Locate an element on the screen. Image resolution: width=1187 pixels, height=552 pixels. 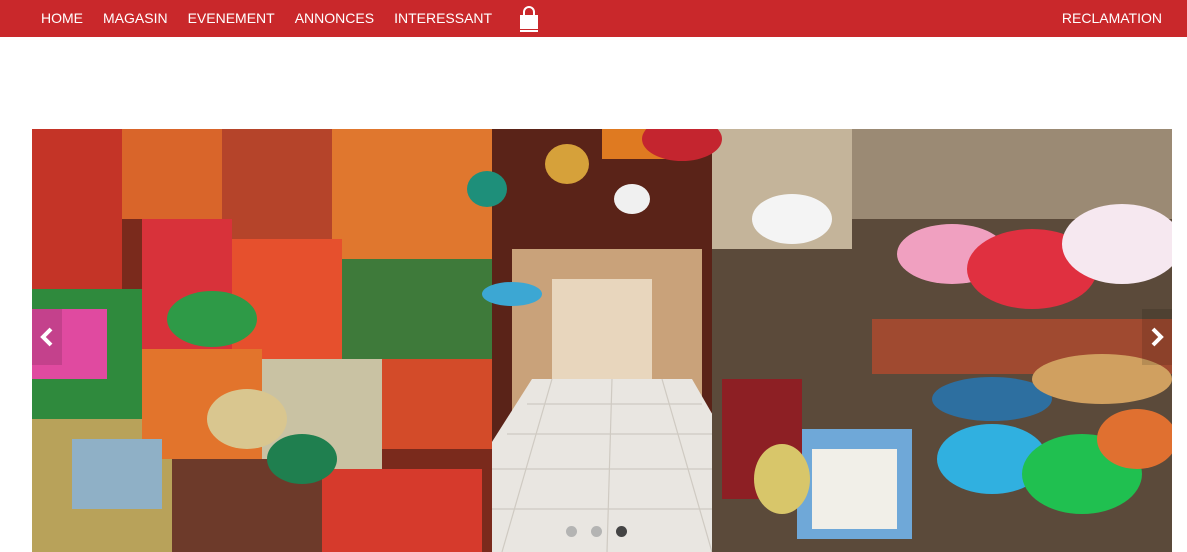
nav-item-evenement: EVENEMENT is located at coordinates (231, 18).